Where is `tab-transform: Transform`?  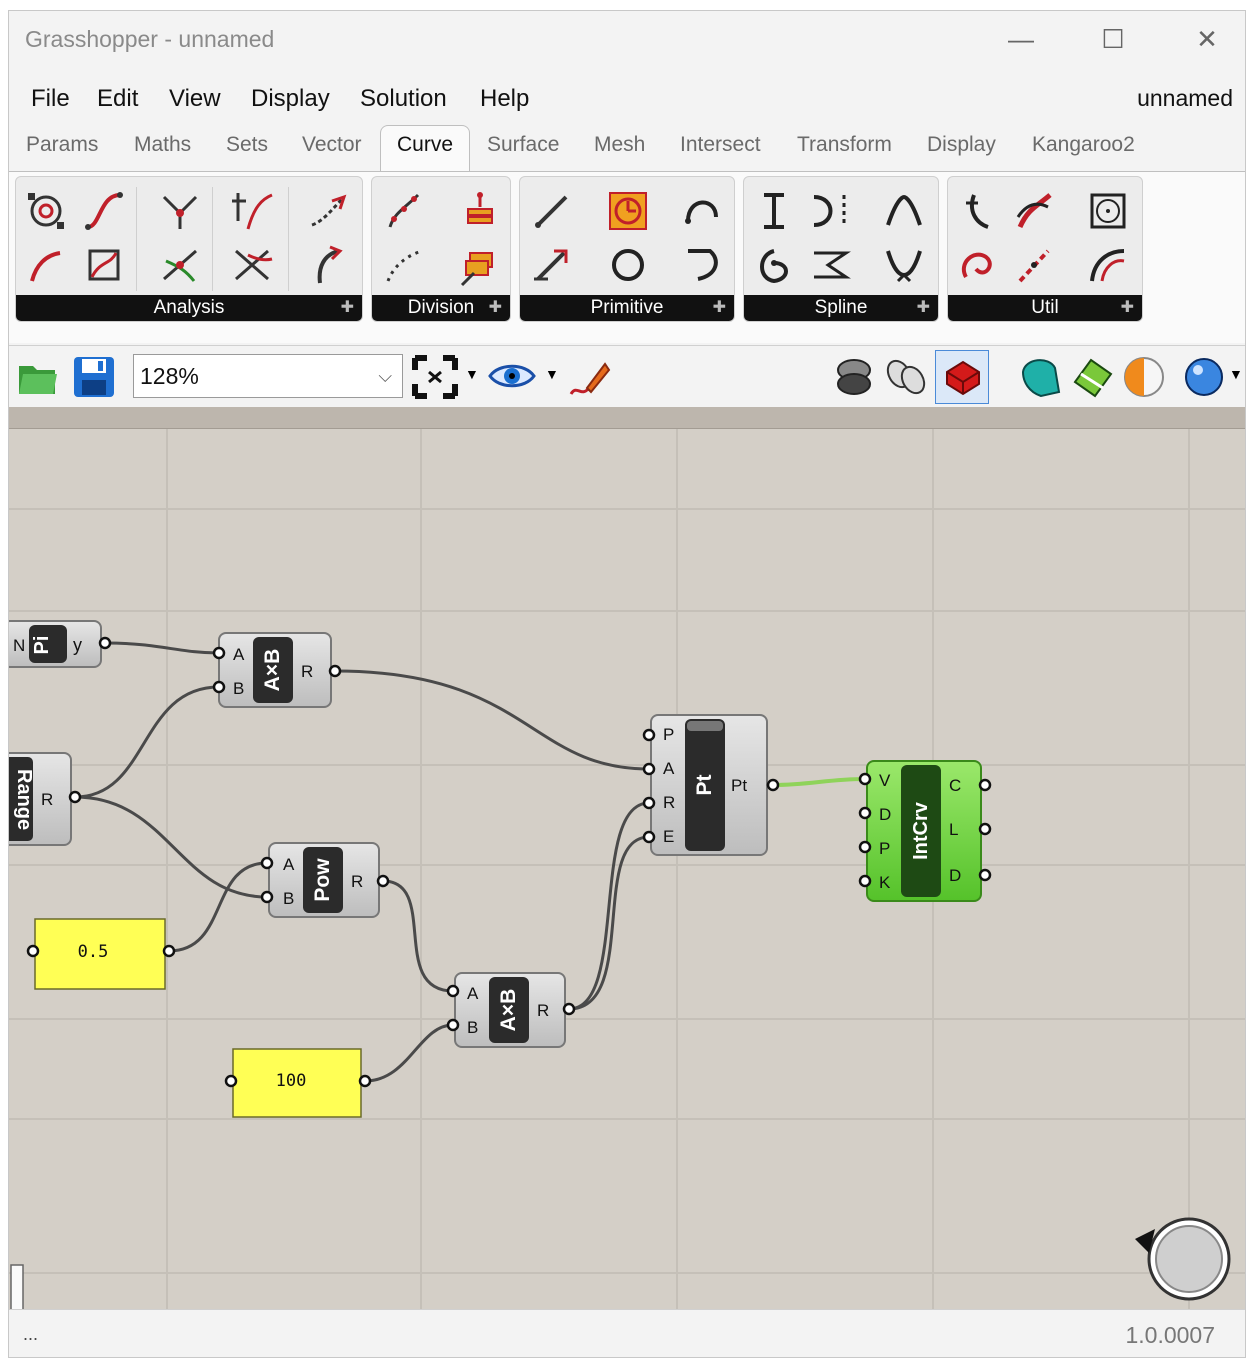 tab-transform: Transform is located at coordinates (844, 145).